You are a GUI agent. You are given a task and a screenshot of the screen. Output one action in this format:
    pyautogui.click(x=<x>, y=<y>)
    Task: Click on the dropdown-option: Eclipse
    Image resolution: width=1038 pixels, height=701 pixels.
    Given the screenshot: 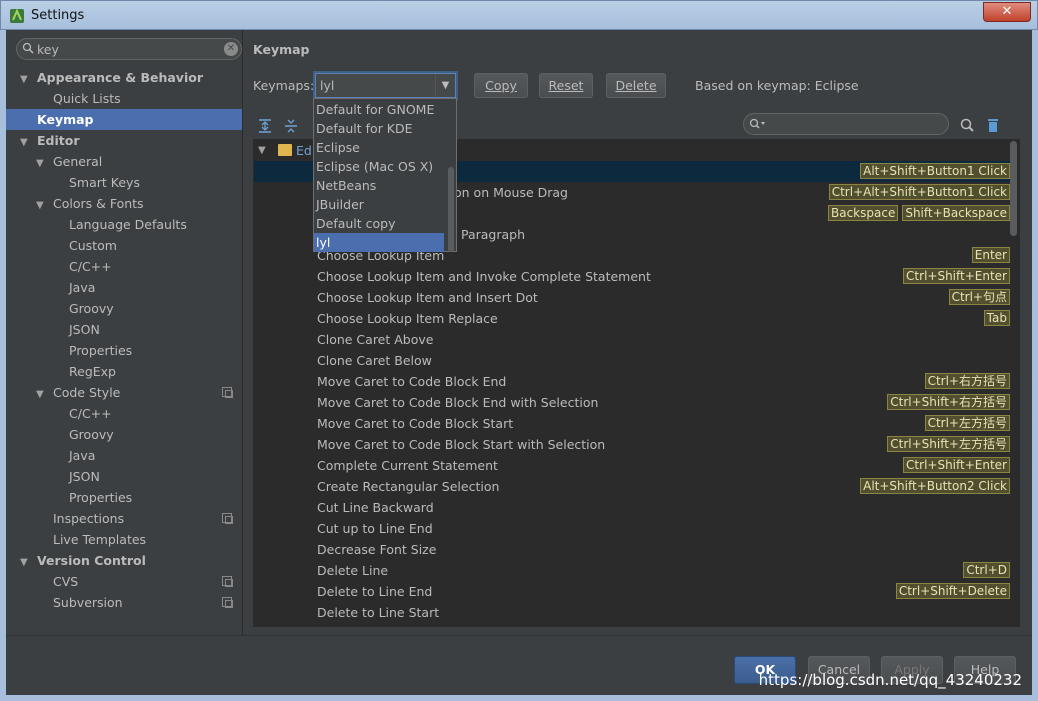 What is the action you would take?
    pyautogui.click(x=379, y=147)
    